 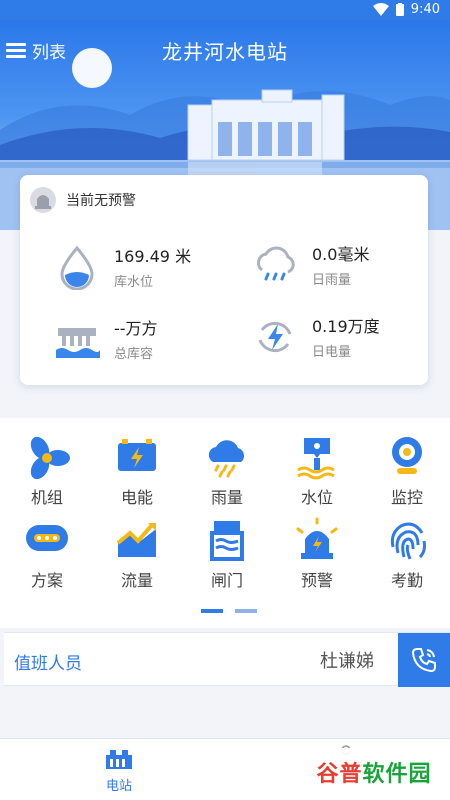 What do you see at coordinates (119, 759) in the screenshot?
I see `station-icon` at bounding box center [119, 759].